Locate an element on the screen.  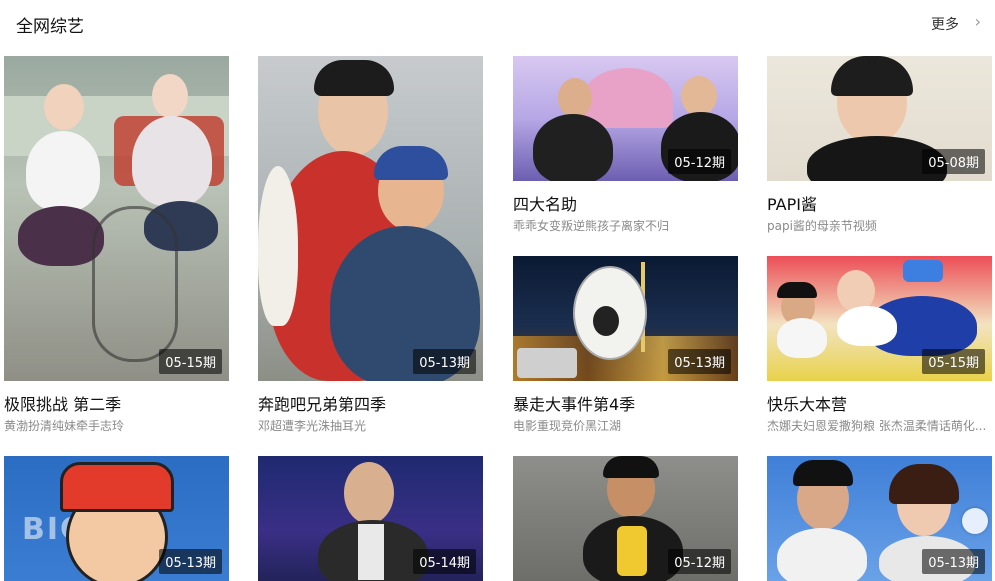
episode-badge: 05-08期 is located at coordinates (953, 161).